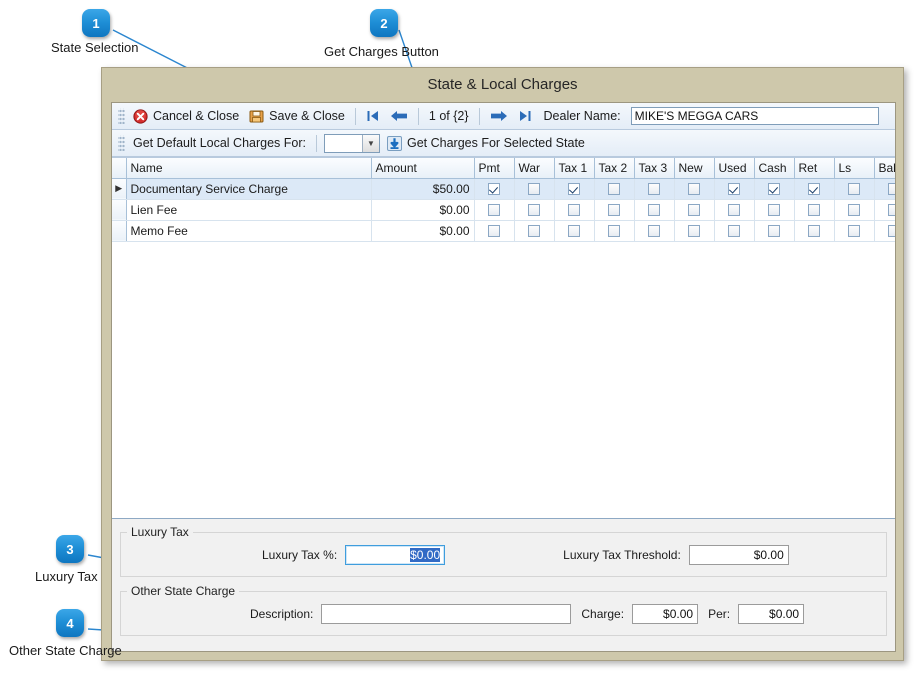  Describe the element at coordinates (654, 168) in the screenshot. I see `column-header-tax3: Tax 3` at that location.